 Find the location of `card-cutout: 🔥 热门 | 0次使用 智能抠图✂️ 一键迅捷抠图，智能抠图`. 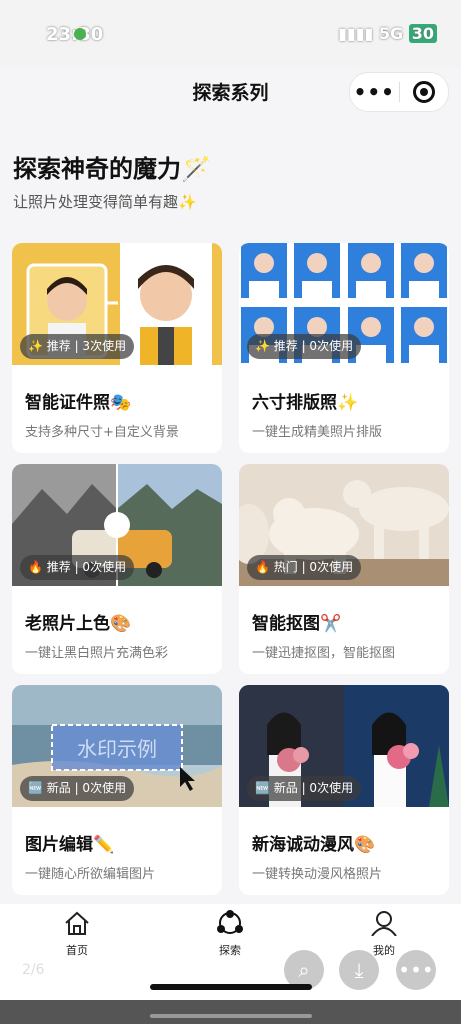

card-cutout: 🔥 热门 | 0次使用 智能抠图✂️ 一键迅捷抠图，智能抠图 is located at coordinates (344, 569).